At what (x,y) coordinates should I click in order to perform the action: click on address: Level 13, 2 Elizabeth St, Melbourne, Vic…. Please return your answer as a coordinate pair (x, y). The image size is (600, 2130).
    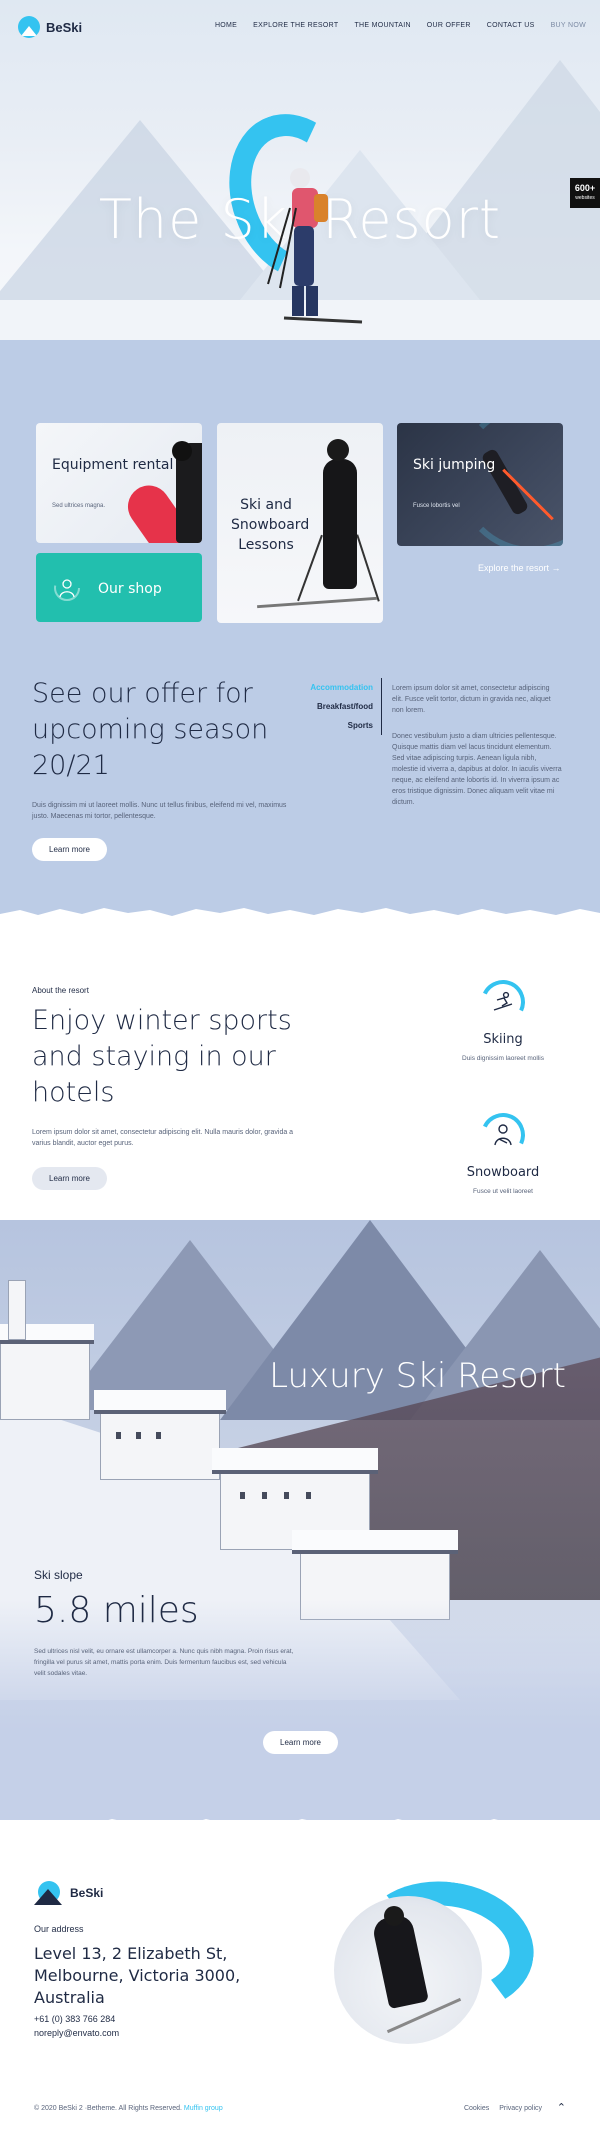
    Looking at the image, I should click on (137, 1975).